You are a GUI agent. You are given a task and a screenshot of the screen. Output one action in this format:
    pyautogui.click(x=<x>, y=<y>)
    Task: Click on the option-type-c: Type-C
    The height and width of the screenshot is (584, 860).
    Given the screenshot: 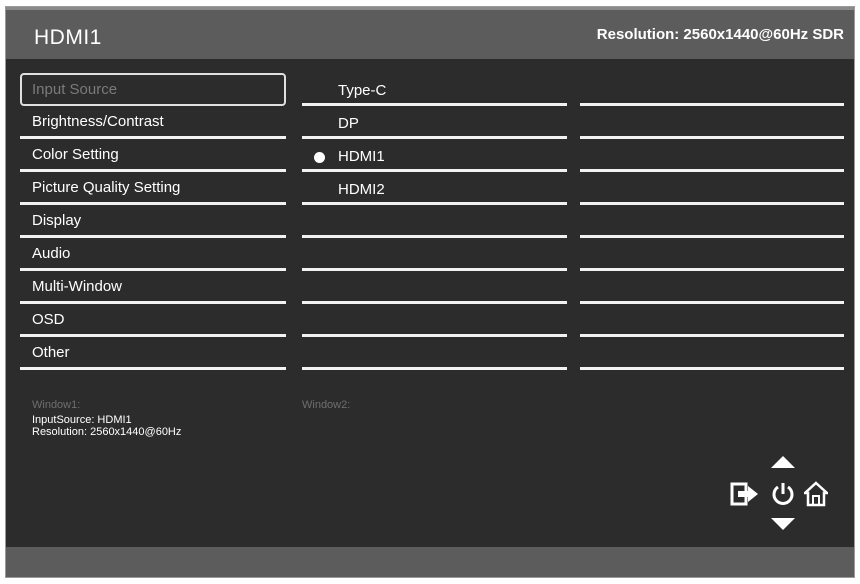 What is the action you would take?
    pyautogui.click(x=434, y=89)
    